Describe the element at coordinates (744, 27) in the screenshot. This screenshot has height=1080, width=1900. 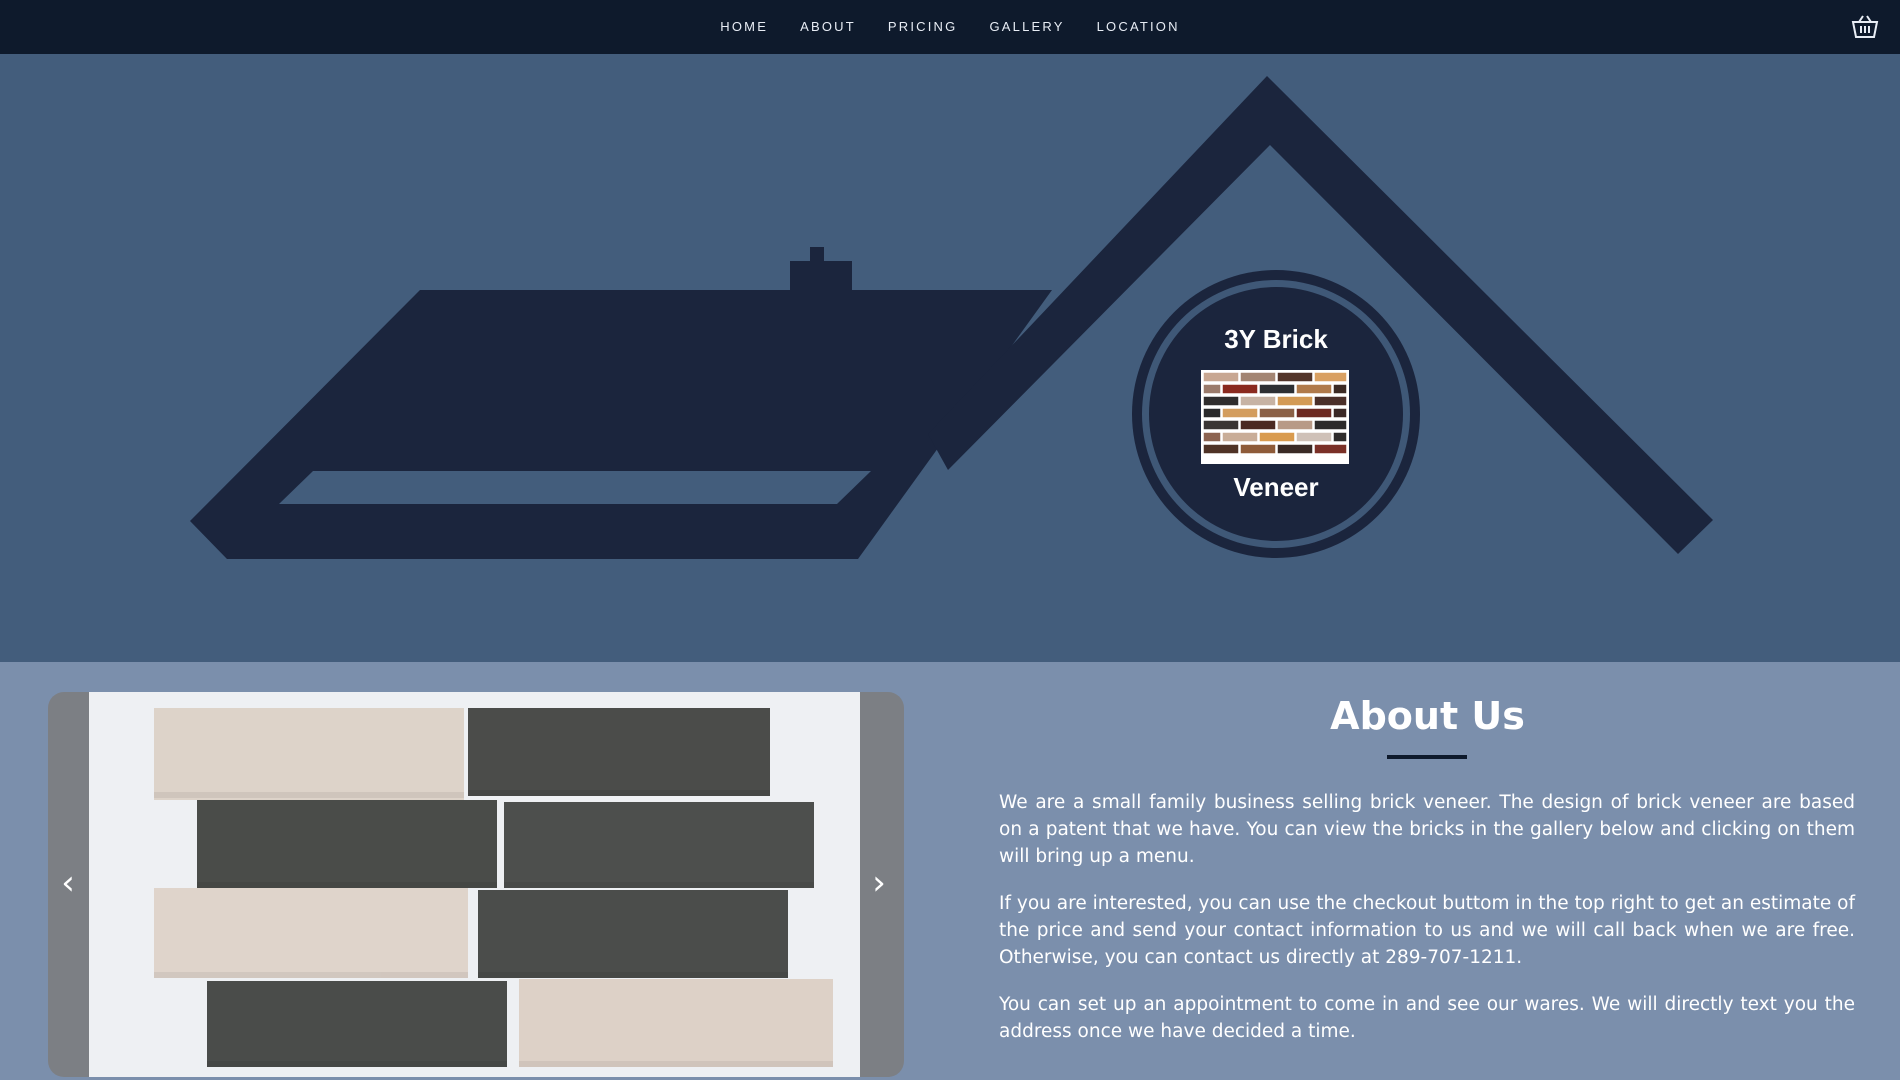
I see `nav-home: HOME` at that location.